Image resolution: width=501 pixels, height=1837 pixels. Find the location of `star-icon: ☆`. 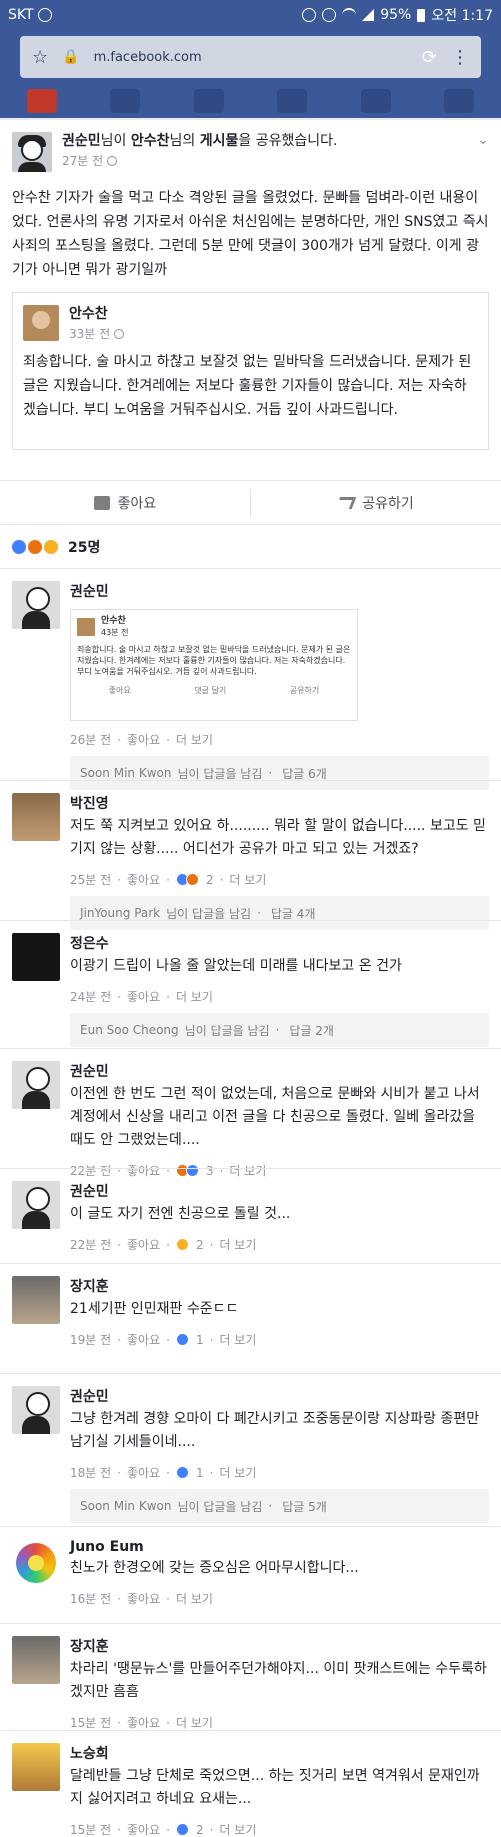

star-icon: ☆ is located at coordinates (40, 57).